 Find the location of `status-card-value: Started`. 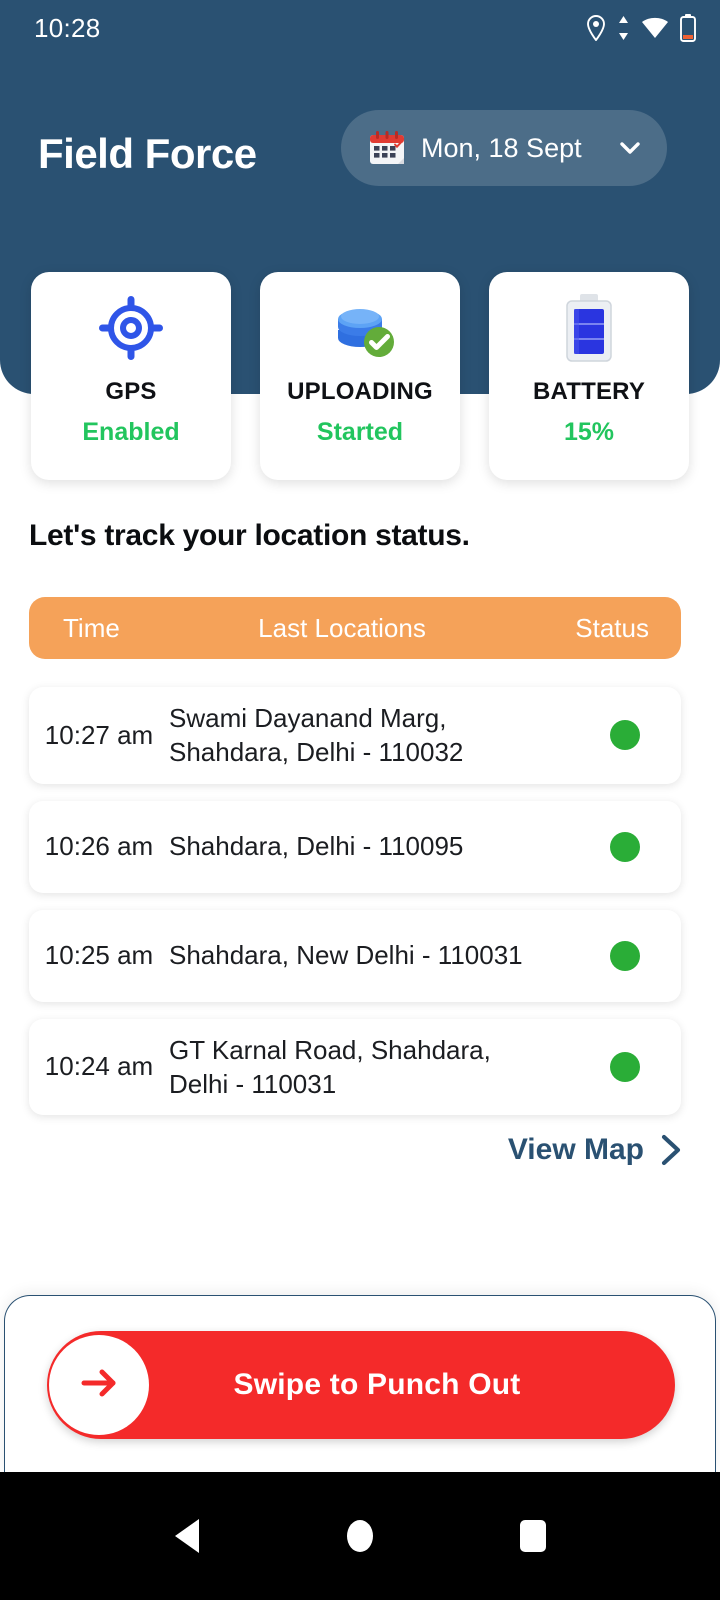

status-card-value: Started is located at coordinates (360, 432).